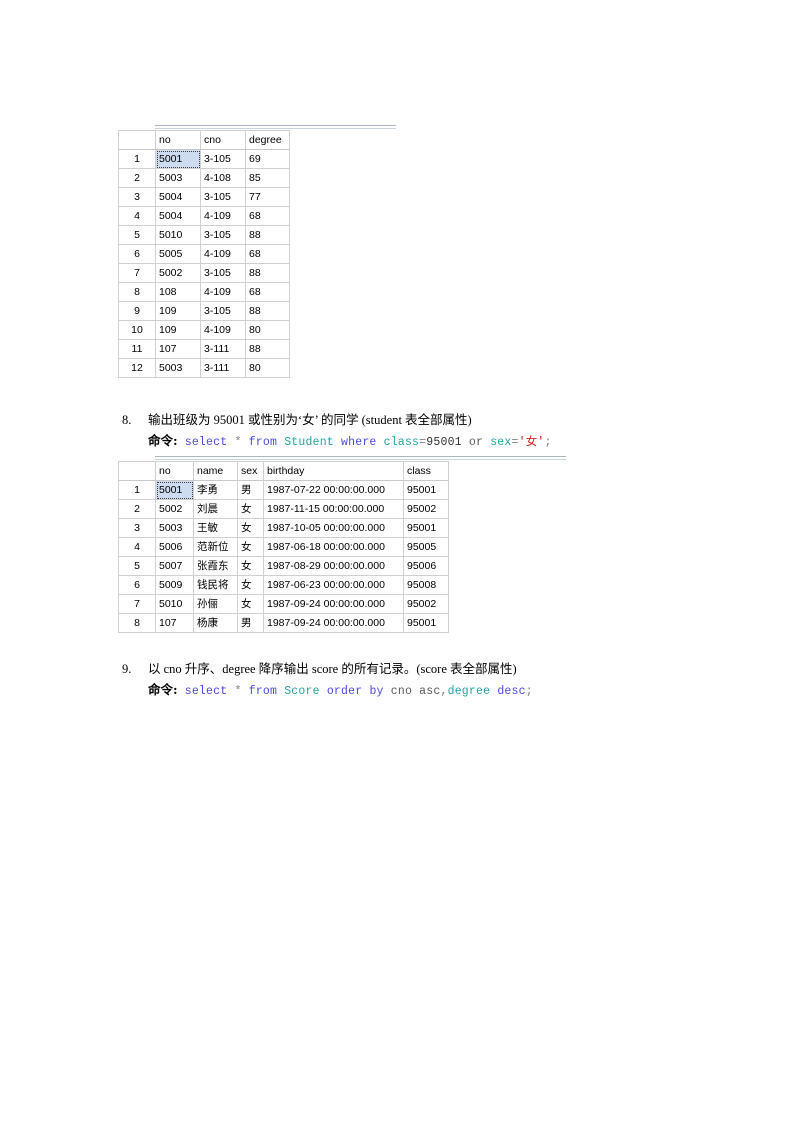 The height and width of the screenshot is (1122, 793). Describe the element at coordinates (137, 471) in the screenshot. I see `column-header-rownum` at that location.